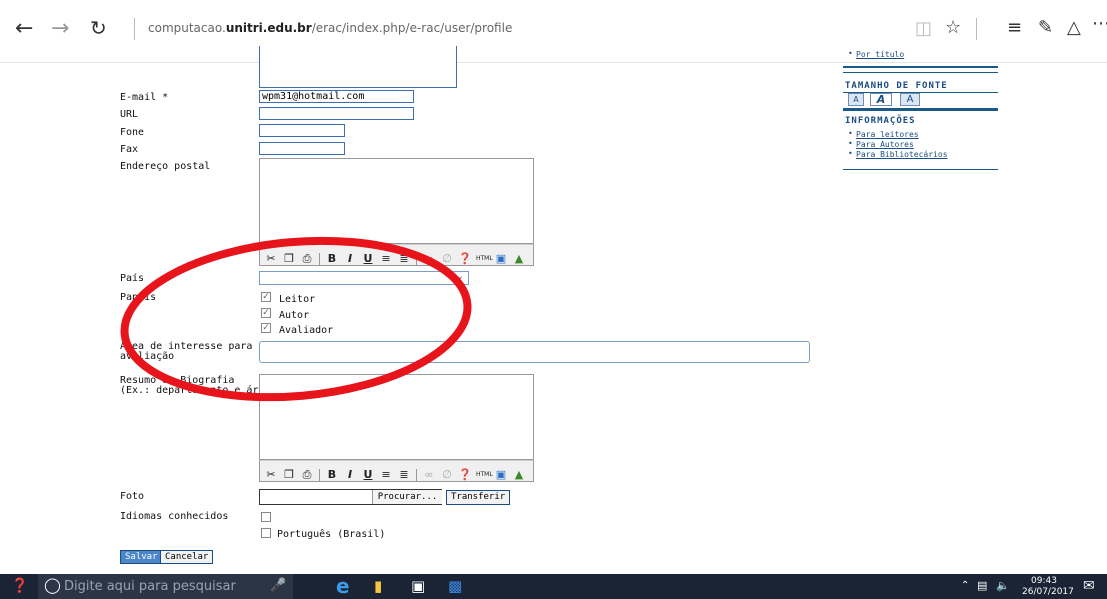  I want to click on sway-app-icon: ▩, so click(455, 586).